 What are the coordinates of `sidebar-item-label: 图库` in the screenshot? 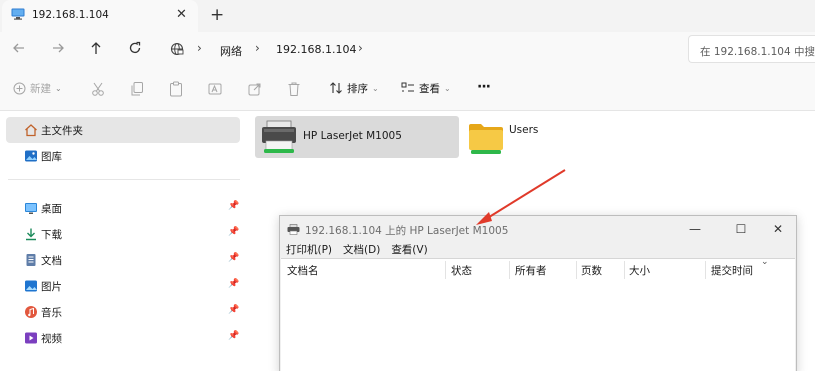 It's located at (51, 157).